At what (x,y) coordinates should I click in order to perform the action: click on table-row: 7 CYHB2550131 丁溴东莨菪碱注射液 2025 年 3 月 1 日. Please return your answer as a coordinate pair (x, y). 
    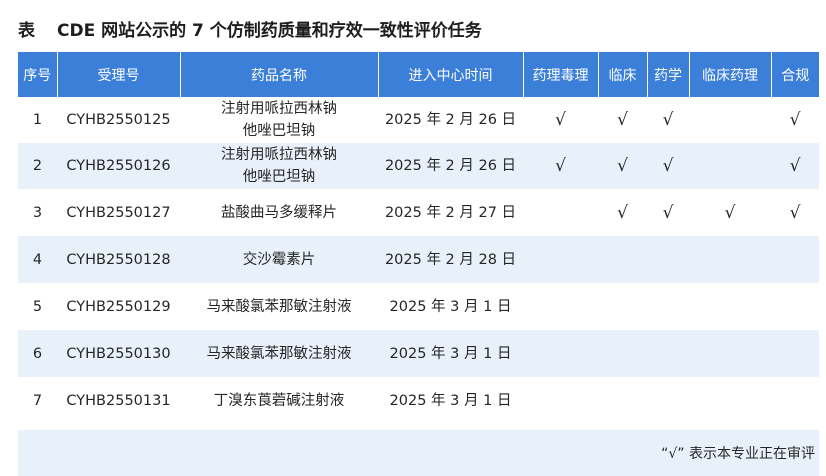
    Looking at the image, I should click on (418, 400).